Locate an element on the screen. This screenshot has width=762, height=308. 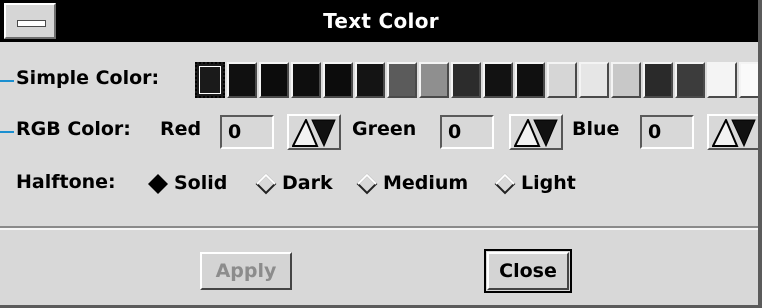
halftone-option-label: Dark is located at coordinates (307, 183).